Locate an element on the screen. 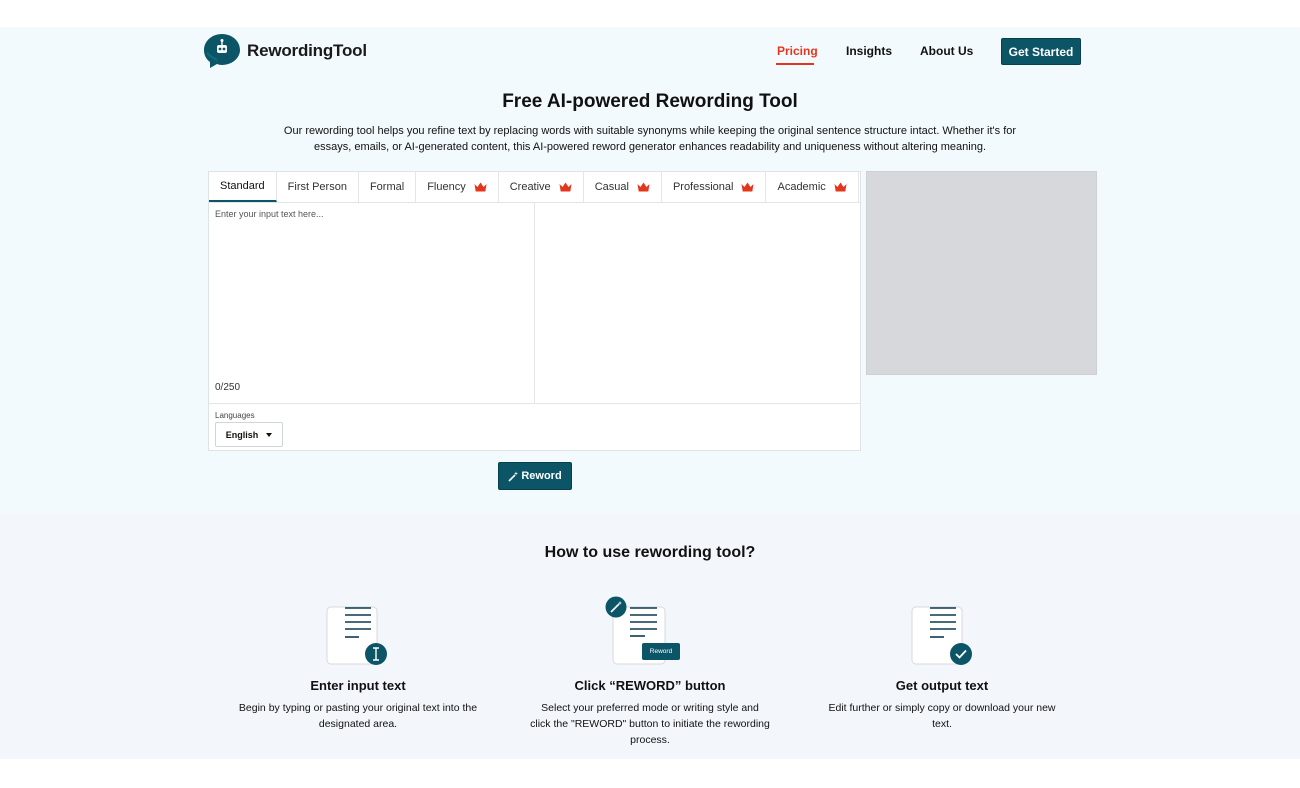 The width and height of the screenshot is (1300, 788). input-pane: 0/250 is located at coordinates (372, 302).